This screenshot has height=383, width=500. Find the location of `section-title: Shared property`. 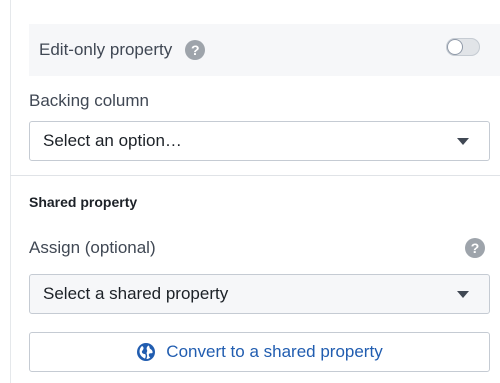

section-title: Shared property is located at coordinates (83, 202).